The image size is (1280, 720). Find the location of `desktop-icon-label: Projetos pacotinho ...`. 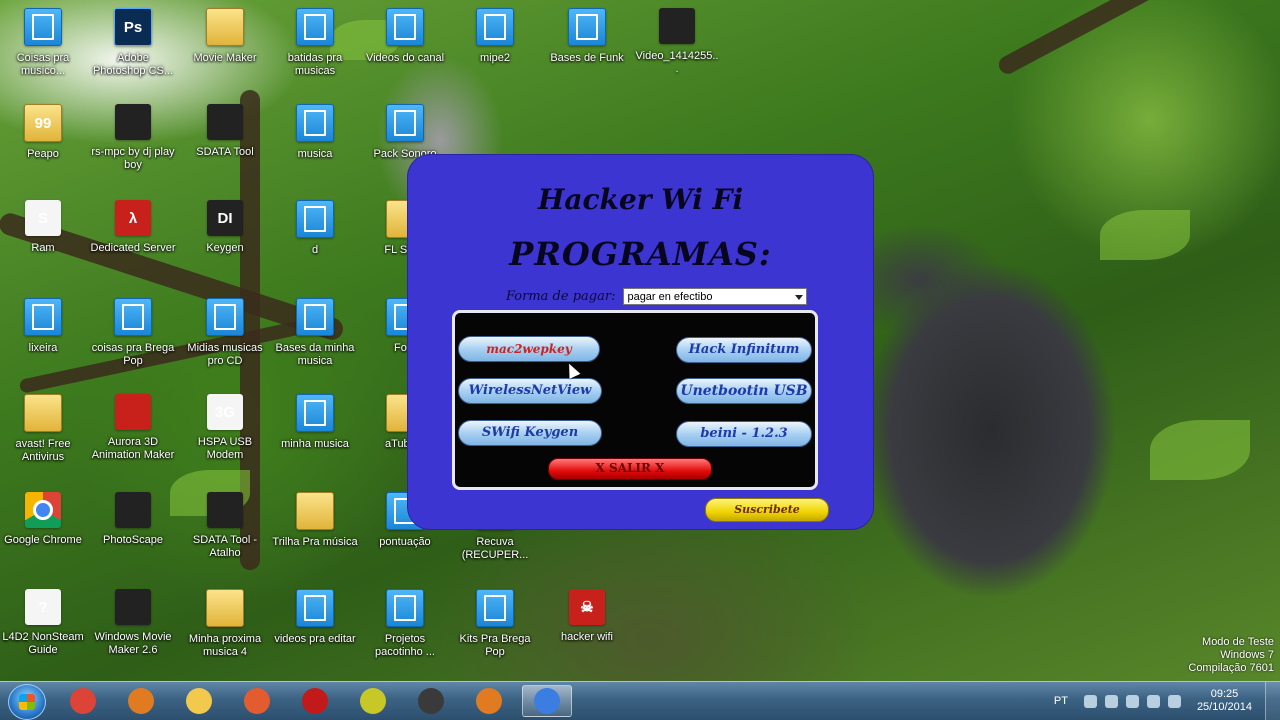

desktop-icon-label: Projetos pacotinho ... is located at coordinates (405, 645).